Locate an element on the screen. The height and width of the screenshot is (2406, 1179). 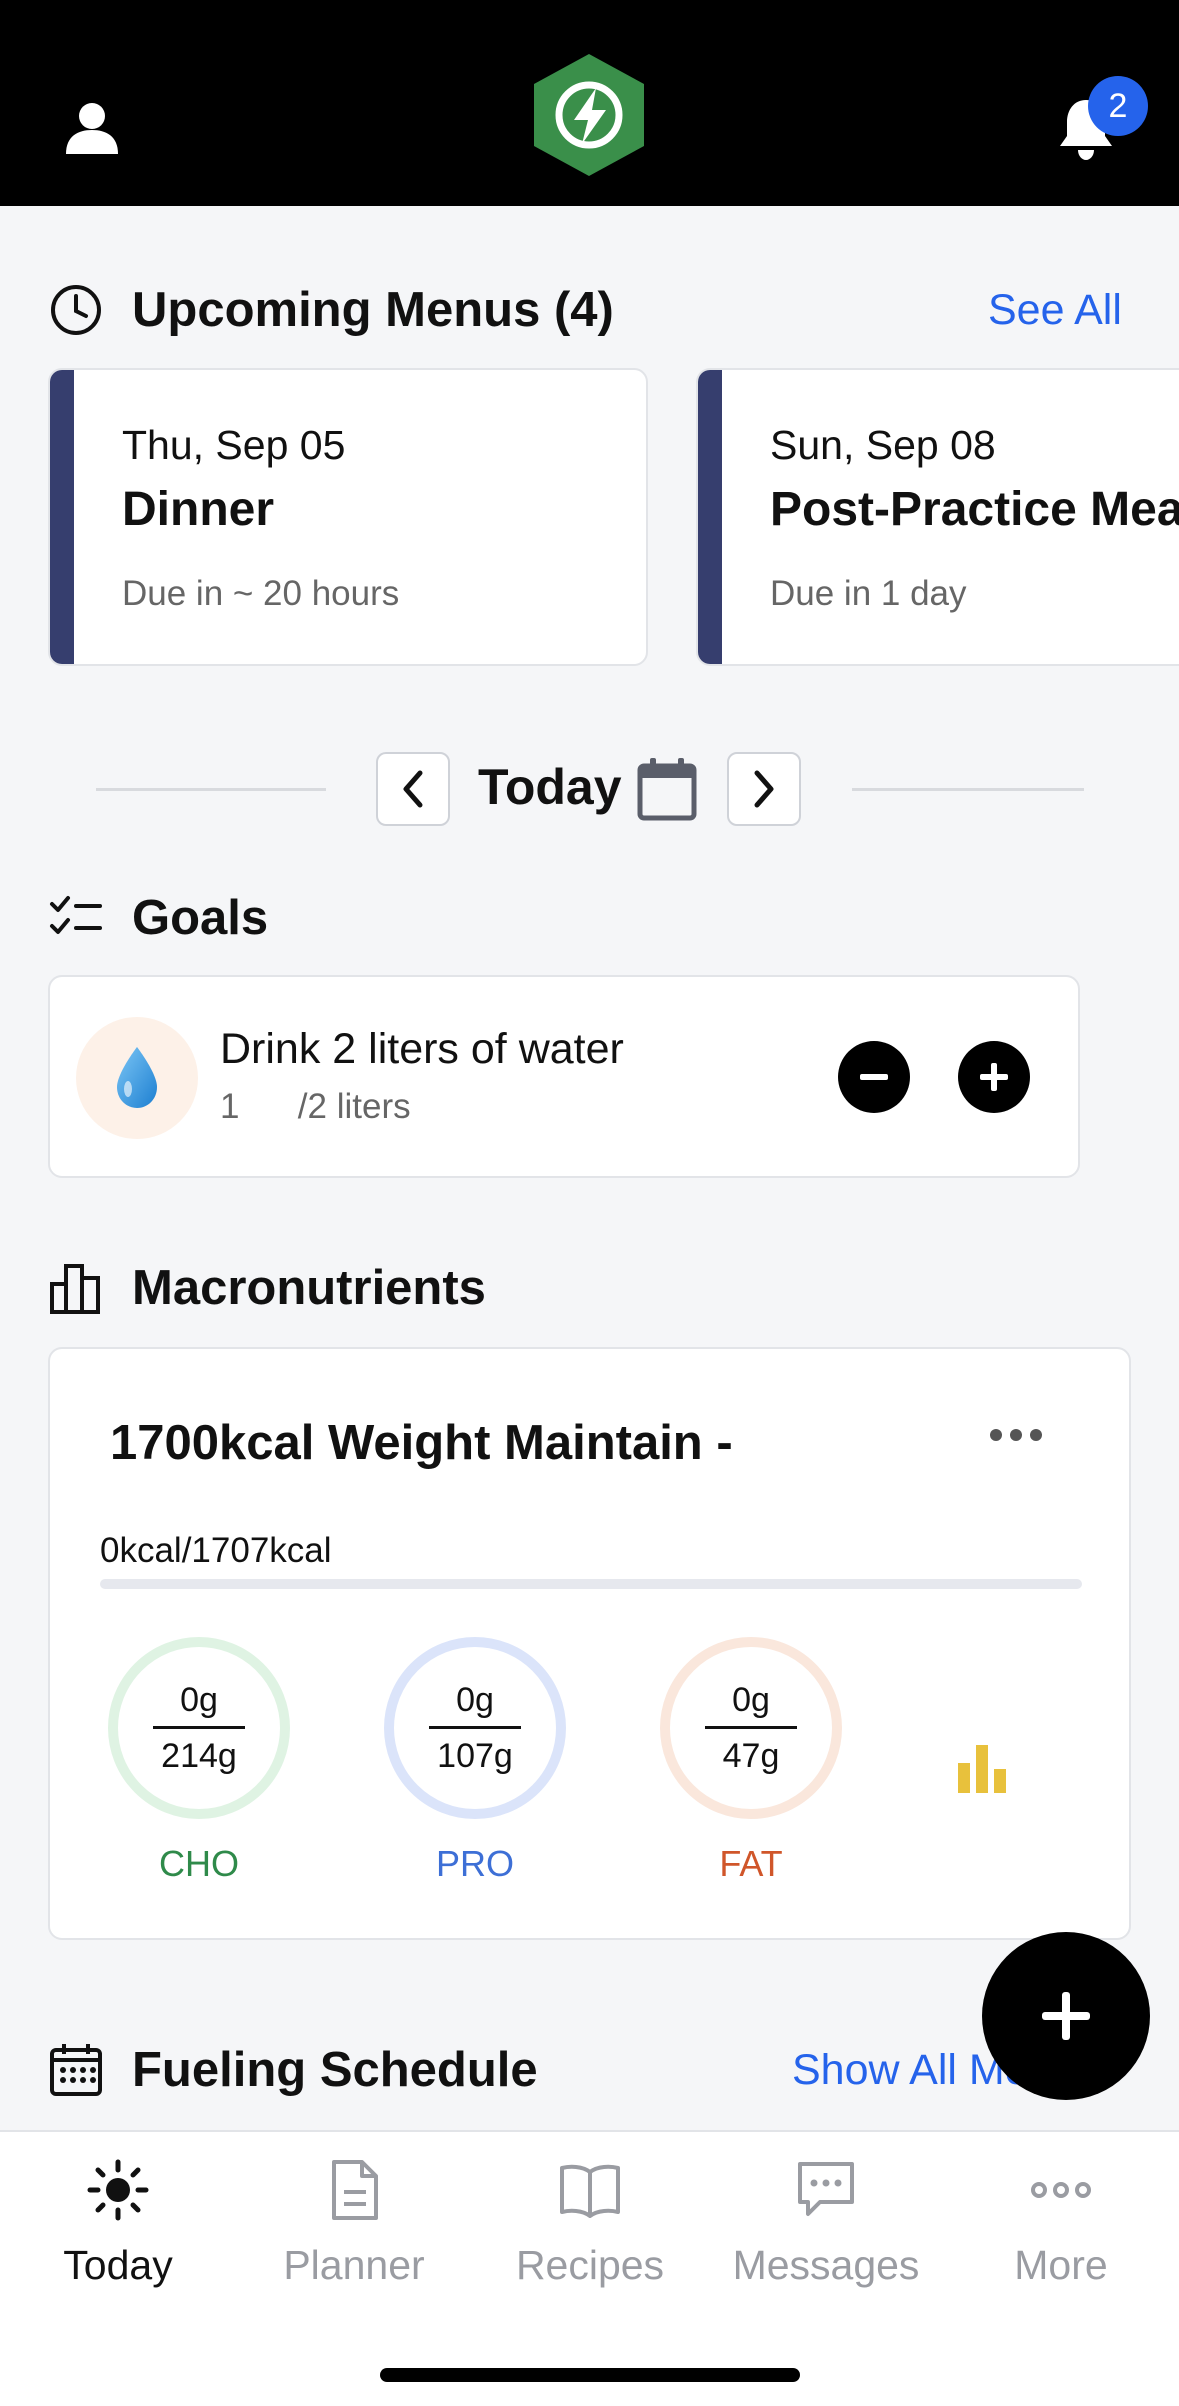
macros-title: Macronutrients is located at coordinates (309, 1288).